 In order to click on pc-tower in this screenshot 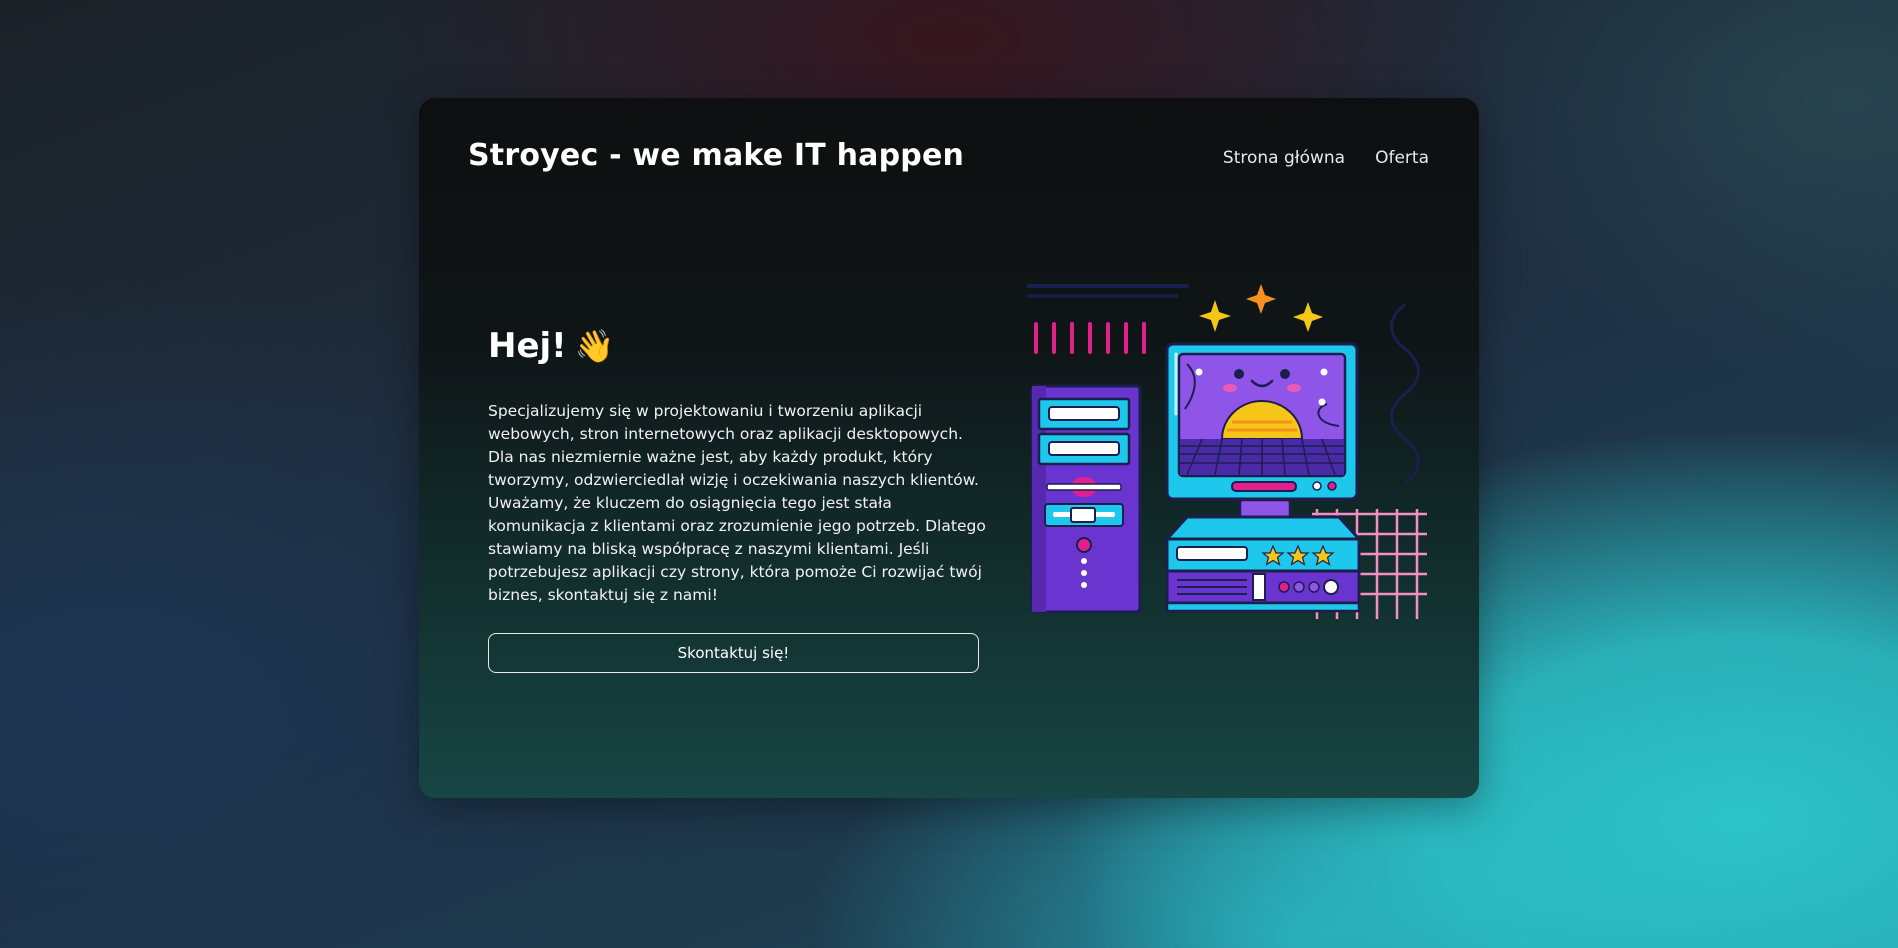, I will do `click(1086, 499)`.